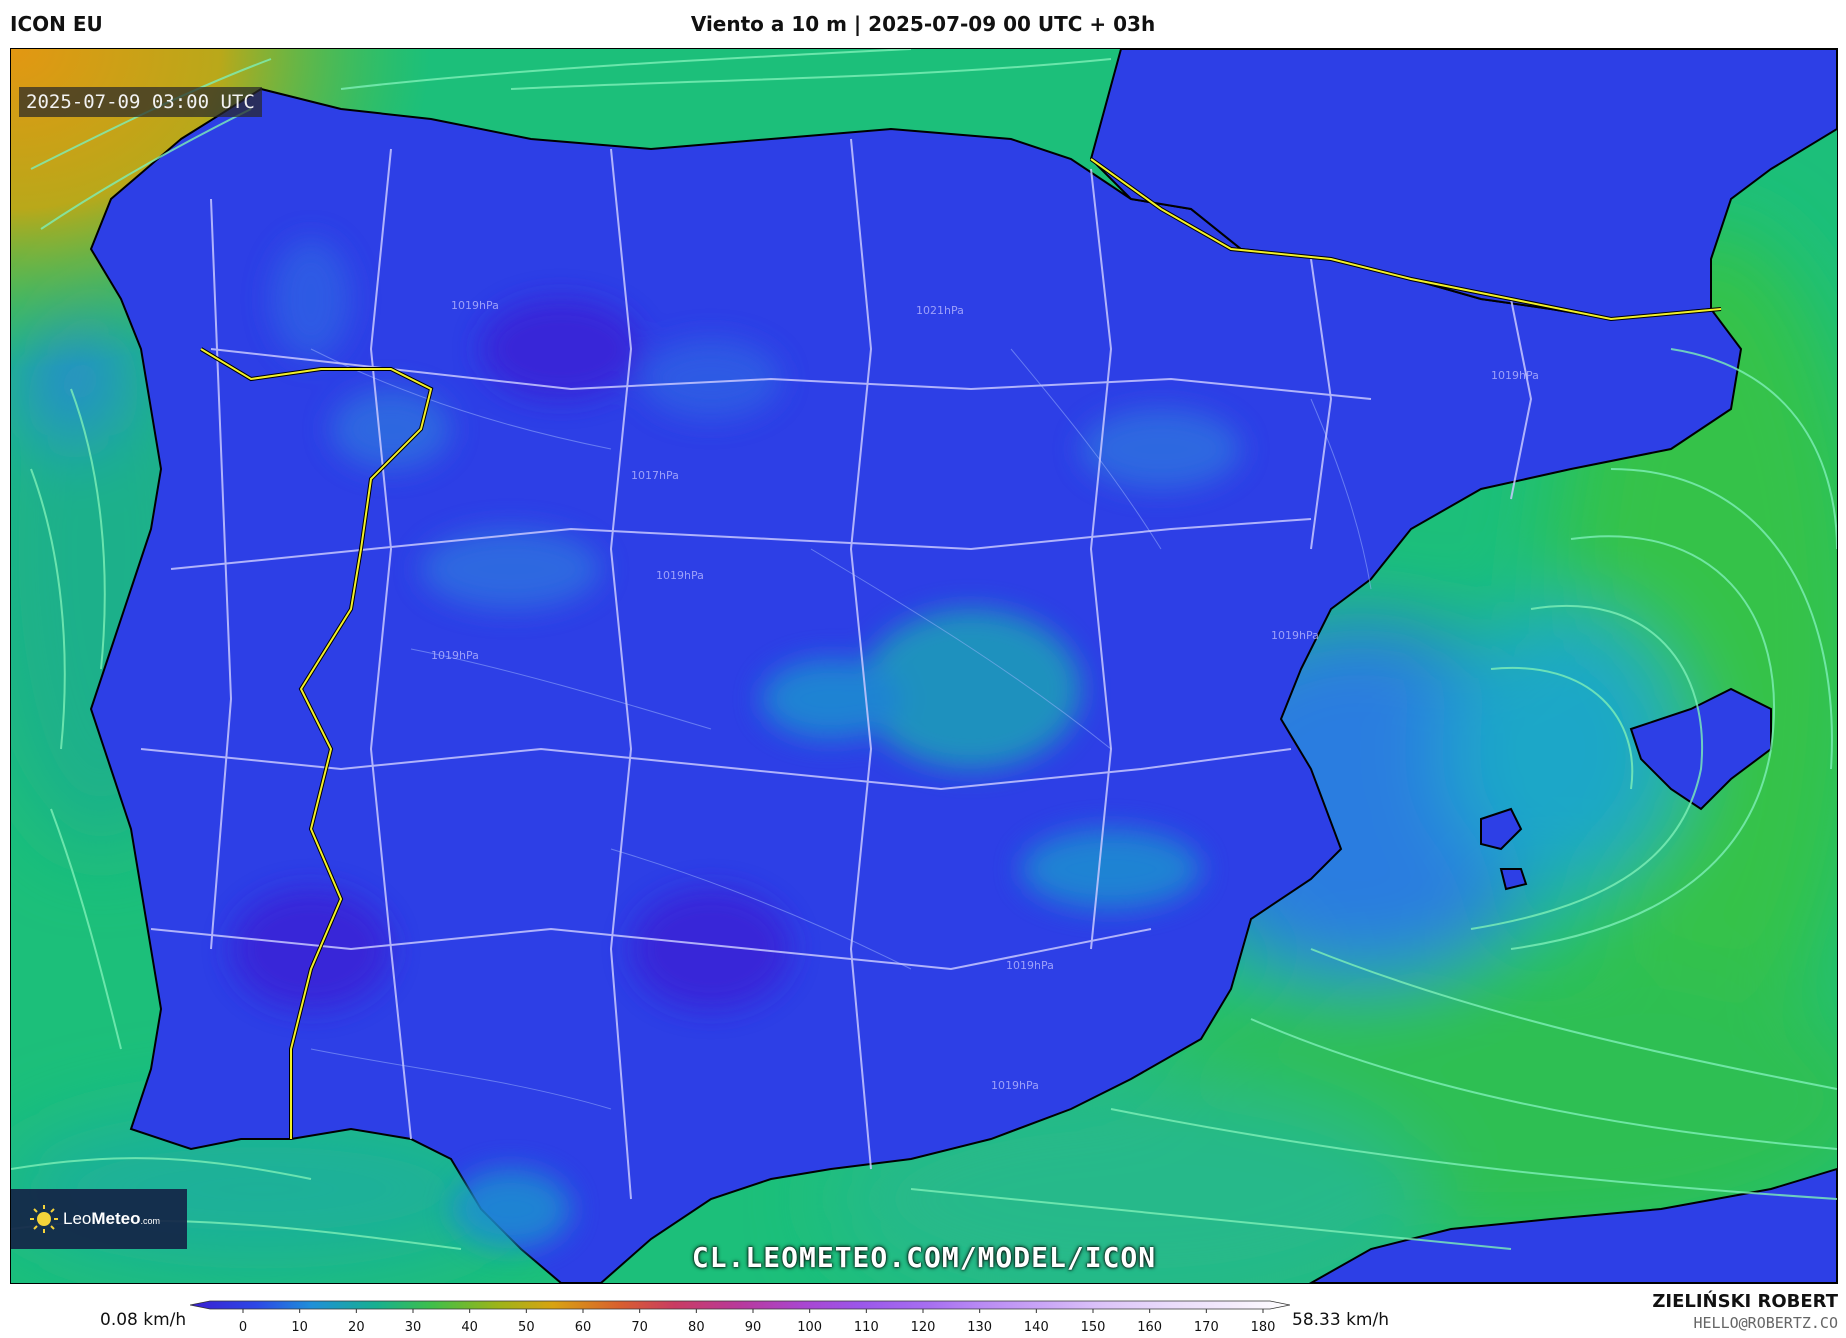 The image size is (1846, 1338). Describe the element at coordinates (44, 1219) in the screenshot. I see `sun-icon` at that location.